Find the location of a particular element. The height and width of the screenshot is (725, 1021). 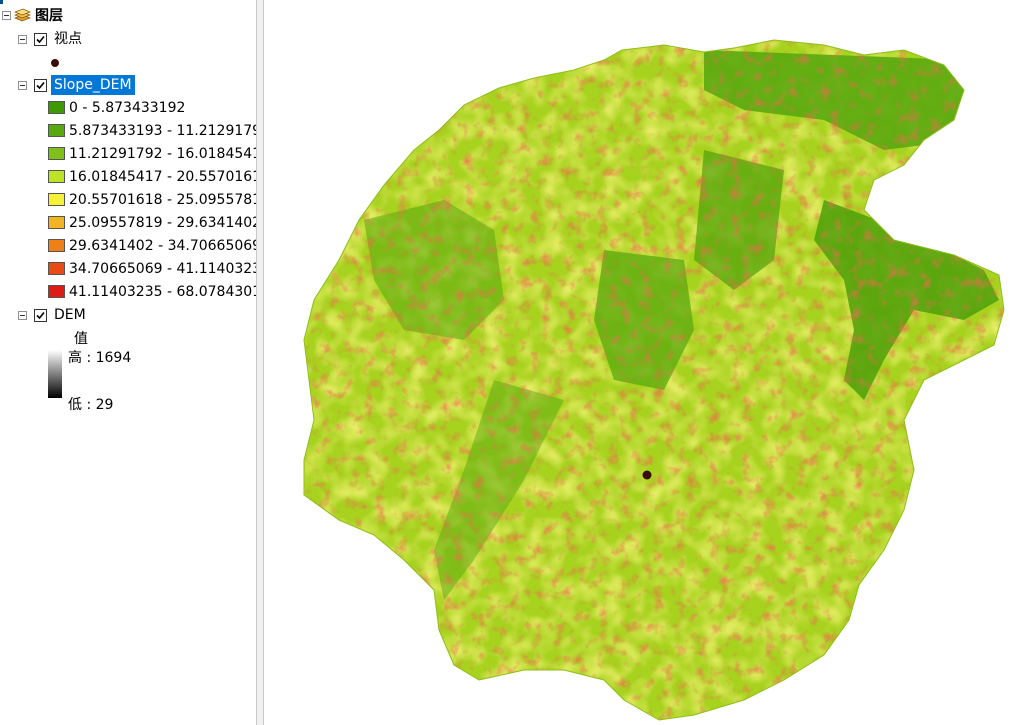

dem-color-ramp is located at coordinates (55, 374).